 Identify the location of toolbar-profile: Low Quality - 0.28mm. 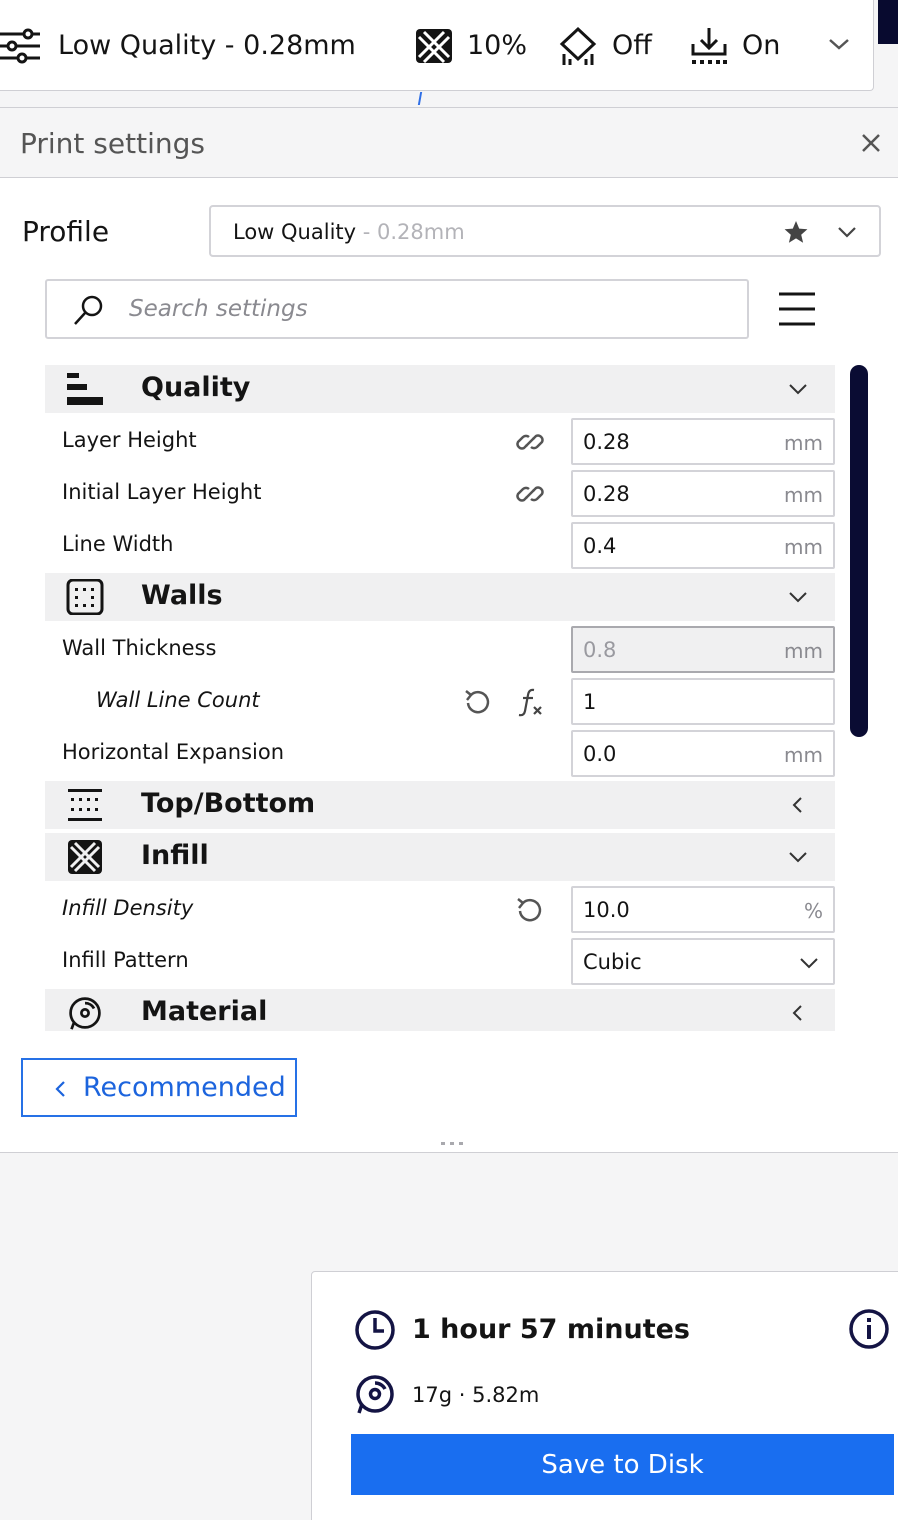
(178, 45).